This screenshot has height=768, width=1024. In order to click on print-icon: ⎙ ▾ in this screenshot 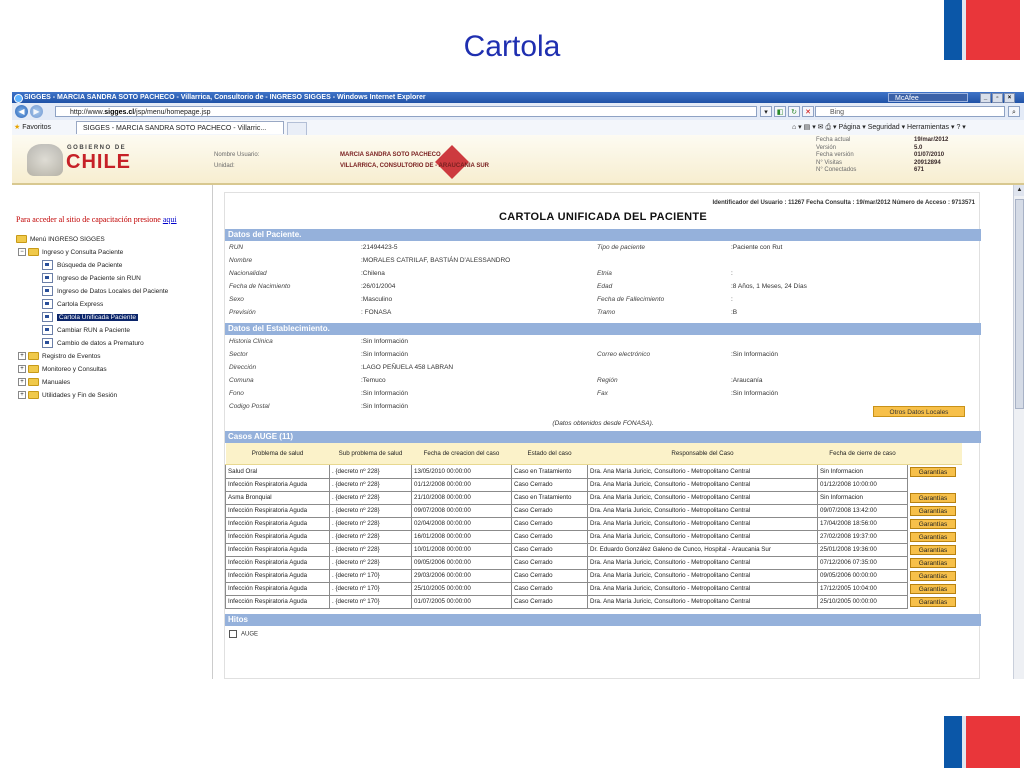, I will do `click(831, 127)`.